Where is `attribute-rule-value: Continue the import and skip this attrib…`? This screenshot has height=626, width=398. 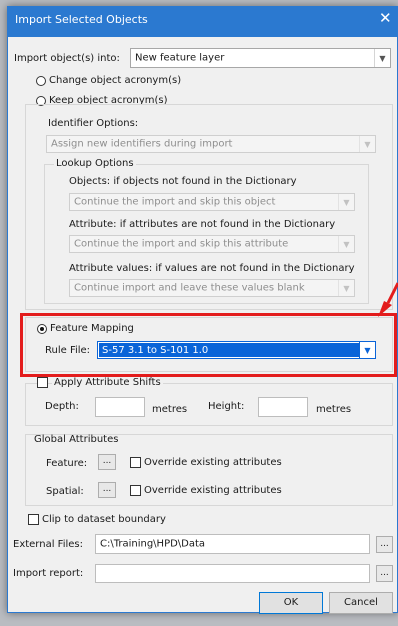
attribute-rule-value: Continue the import and skip this attrib… is located at coordinates (181, 244).